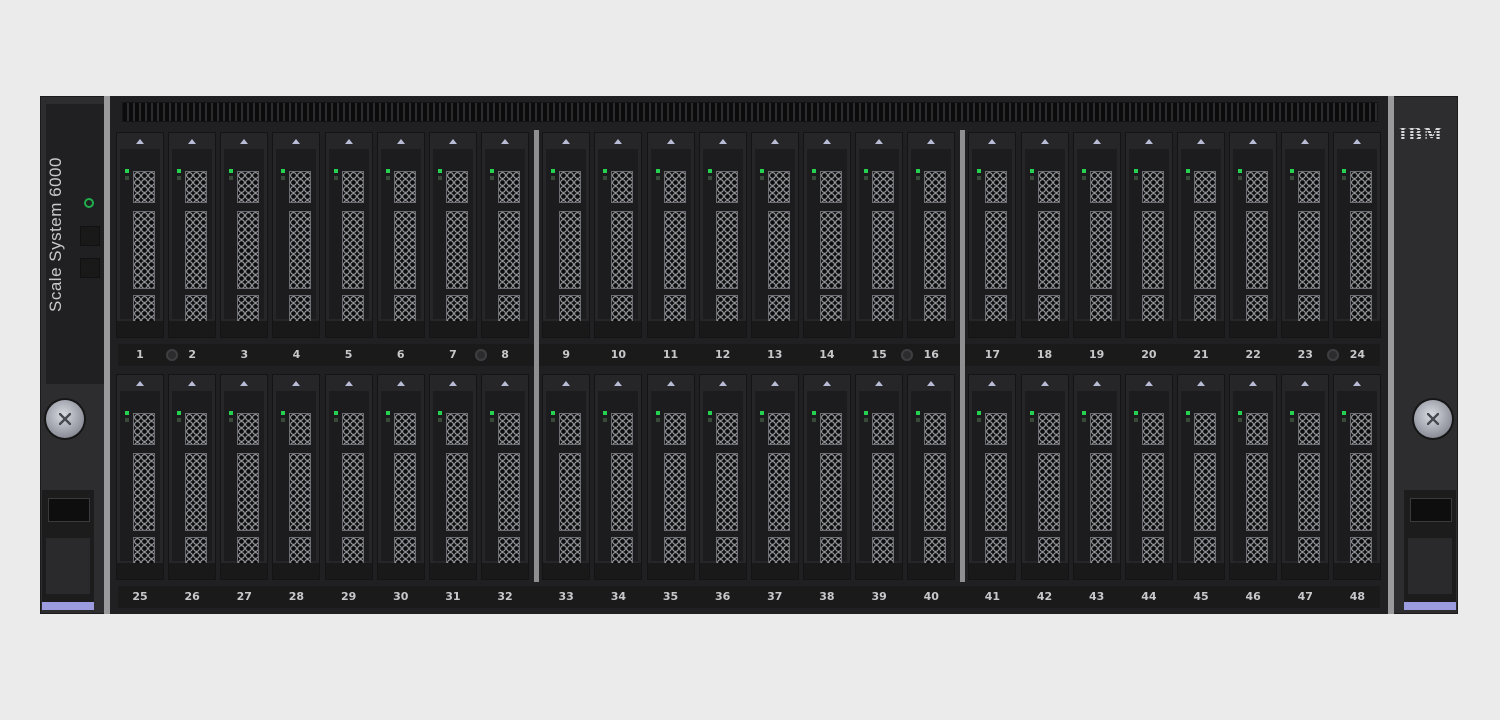  I want to click on right-handle, so click(1430, 550).